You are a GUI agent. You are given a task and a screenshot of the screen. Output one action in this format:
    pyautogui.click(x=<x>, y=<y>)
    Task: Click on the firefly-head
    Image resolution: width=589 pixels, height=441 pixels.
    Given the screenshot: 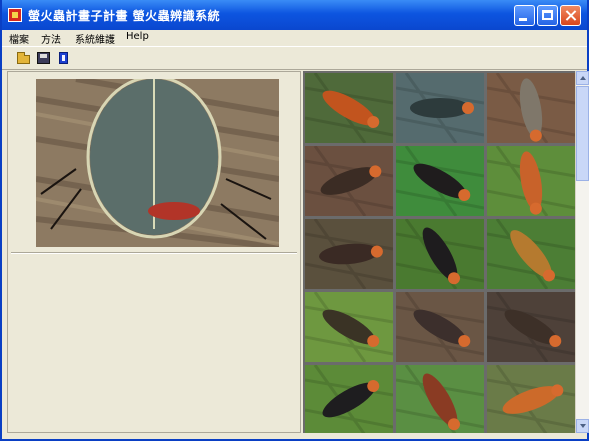 What is the action you would take?
    pyautogui.click(x=468, y=108)
    